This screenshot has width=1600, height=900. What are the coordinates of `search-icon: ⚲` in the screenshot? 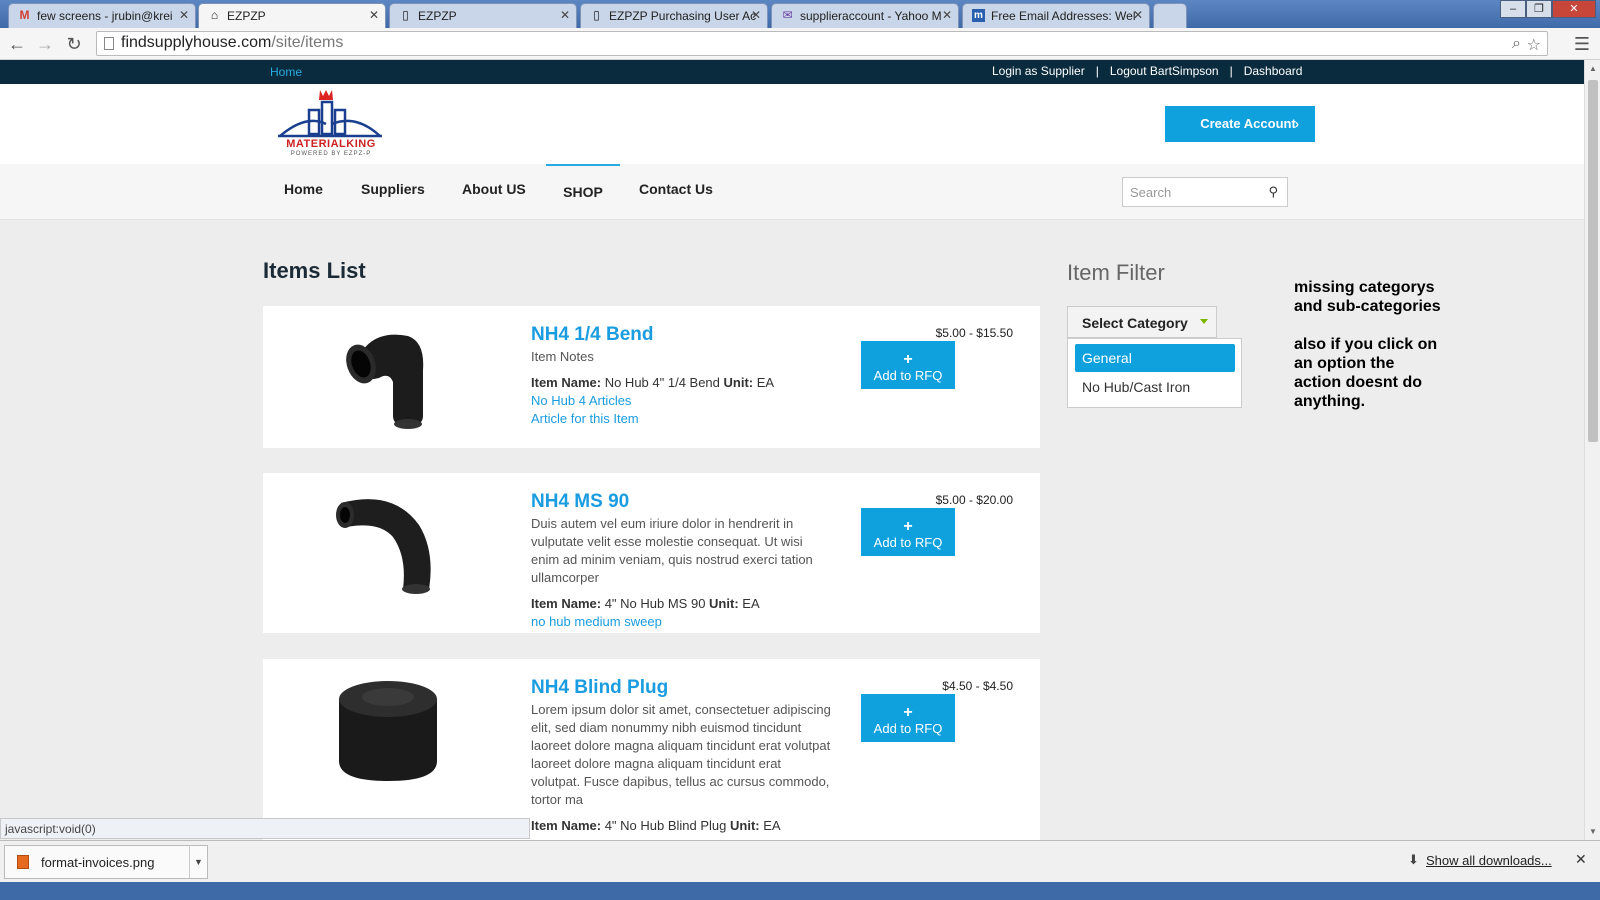 It's located at (1273, 192).